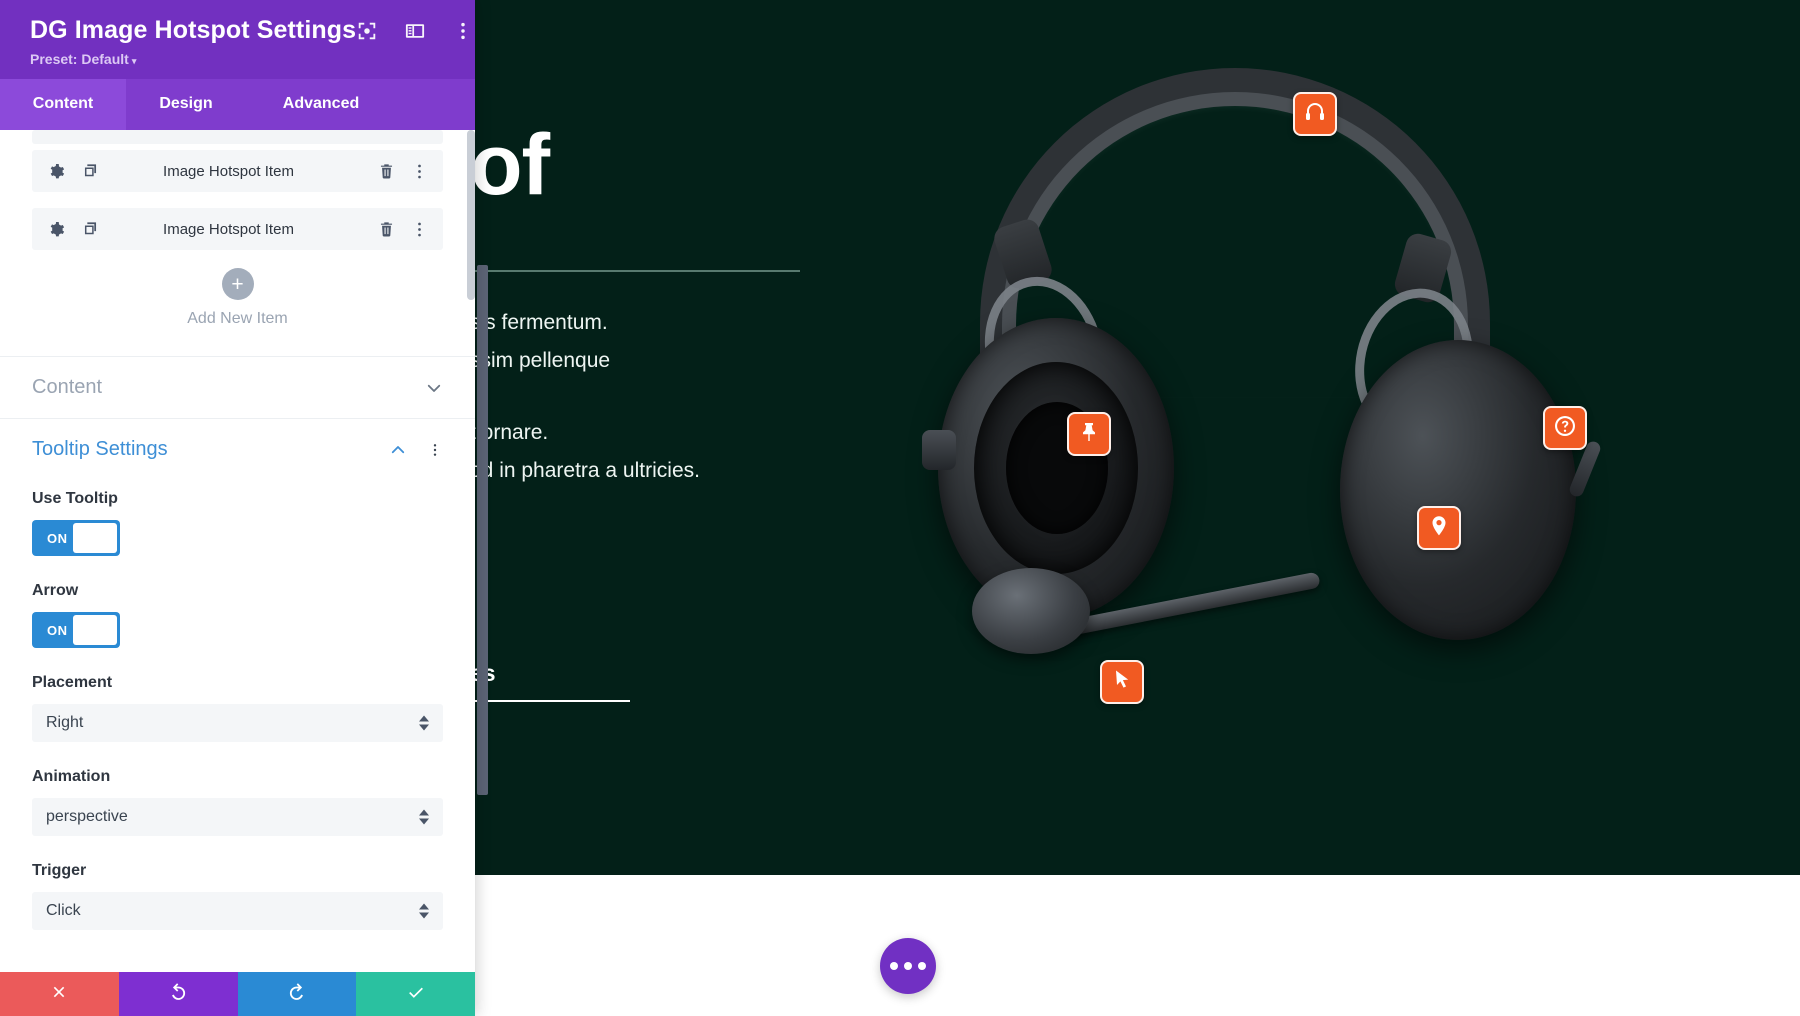 Image resolution: width=1800 pixels, height=1016 pixels. What do you see at coordinates (237, 137) in the screenshot?
I see `item-partial-row` at bounding box center [237, 137].